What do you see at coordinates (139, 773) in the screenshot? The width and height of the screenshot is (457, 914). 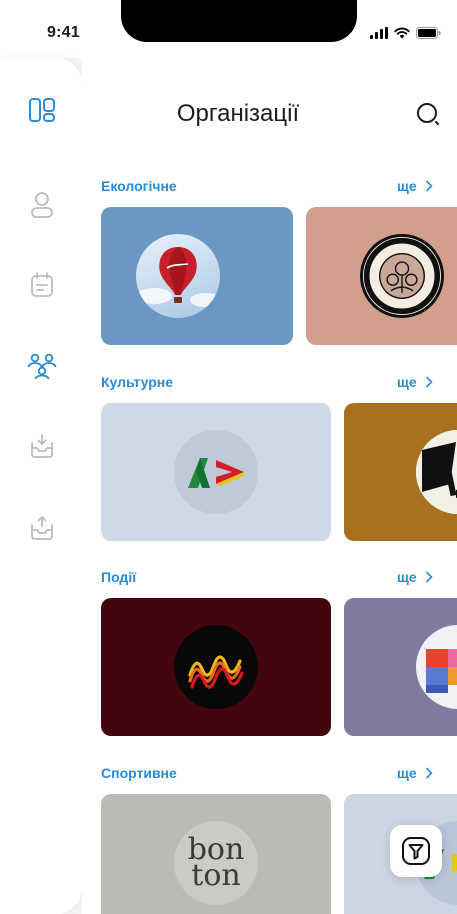 I see `section-title-sports: Спортивне` at bounding box center [139, 773].